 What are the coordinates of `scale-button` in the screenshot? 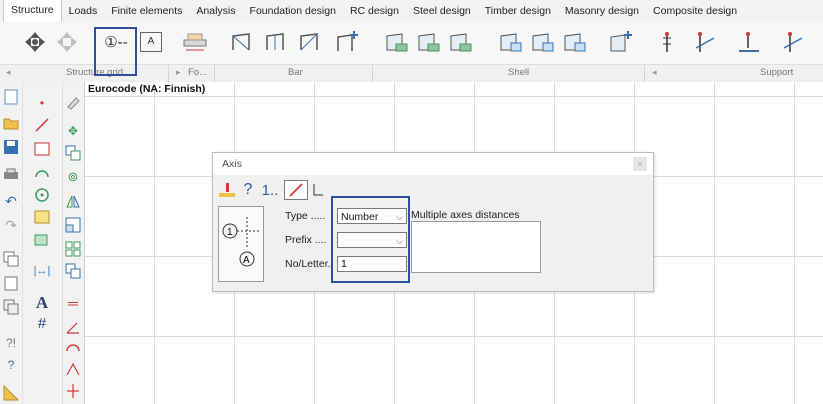 It's located at (73, 225).